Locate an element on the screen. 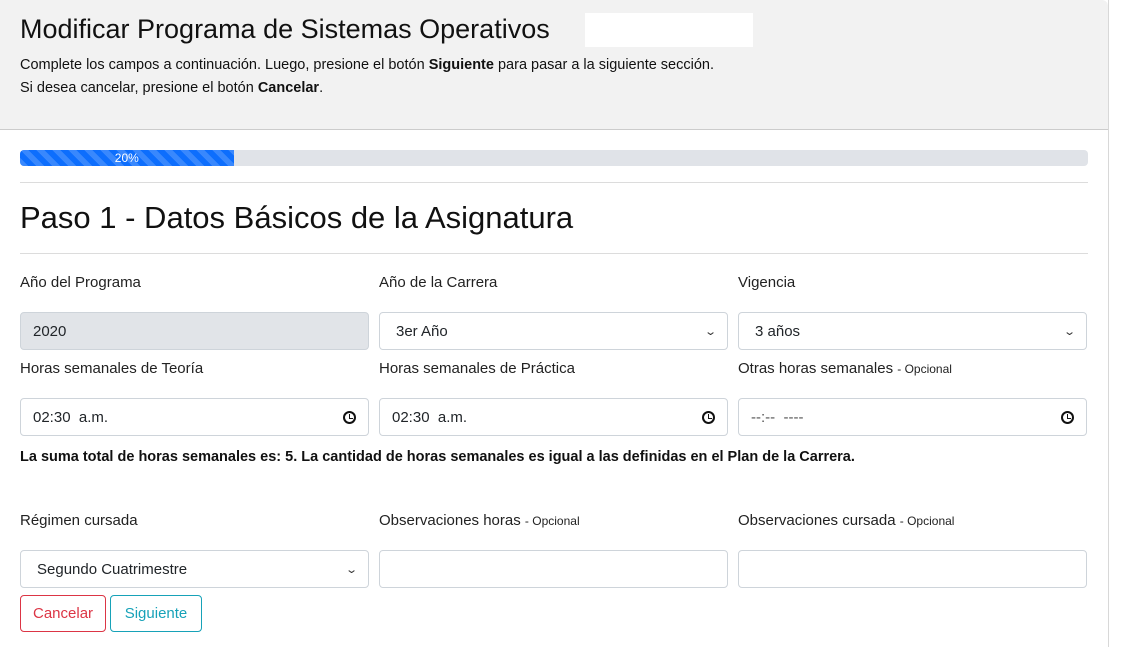  bold-text: Siguiente is located at coordinates (461, 65).